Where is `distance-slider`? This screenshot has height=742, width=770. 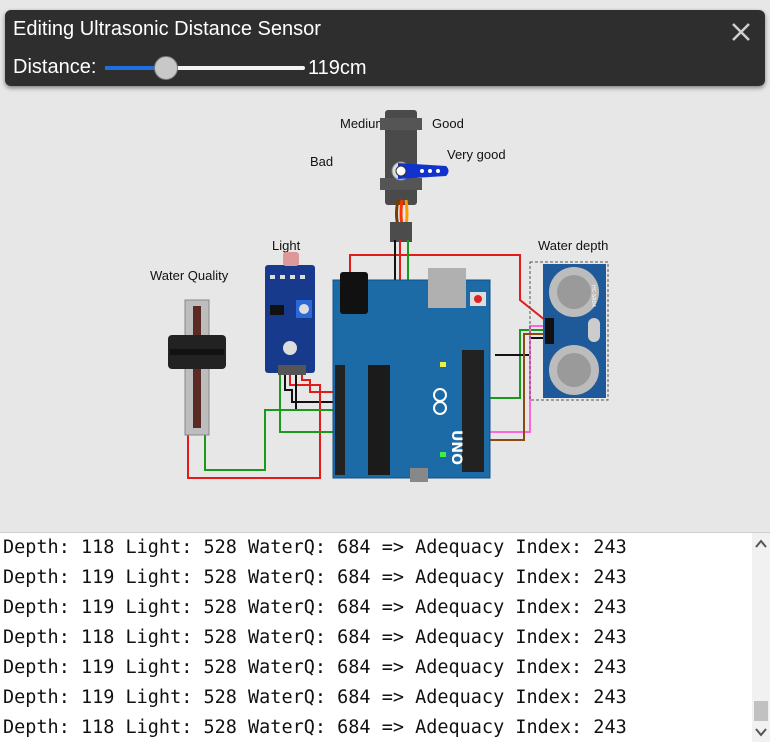 distance-slider is located at coordinates (205, 68).